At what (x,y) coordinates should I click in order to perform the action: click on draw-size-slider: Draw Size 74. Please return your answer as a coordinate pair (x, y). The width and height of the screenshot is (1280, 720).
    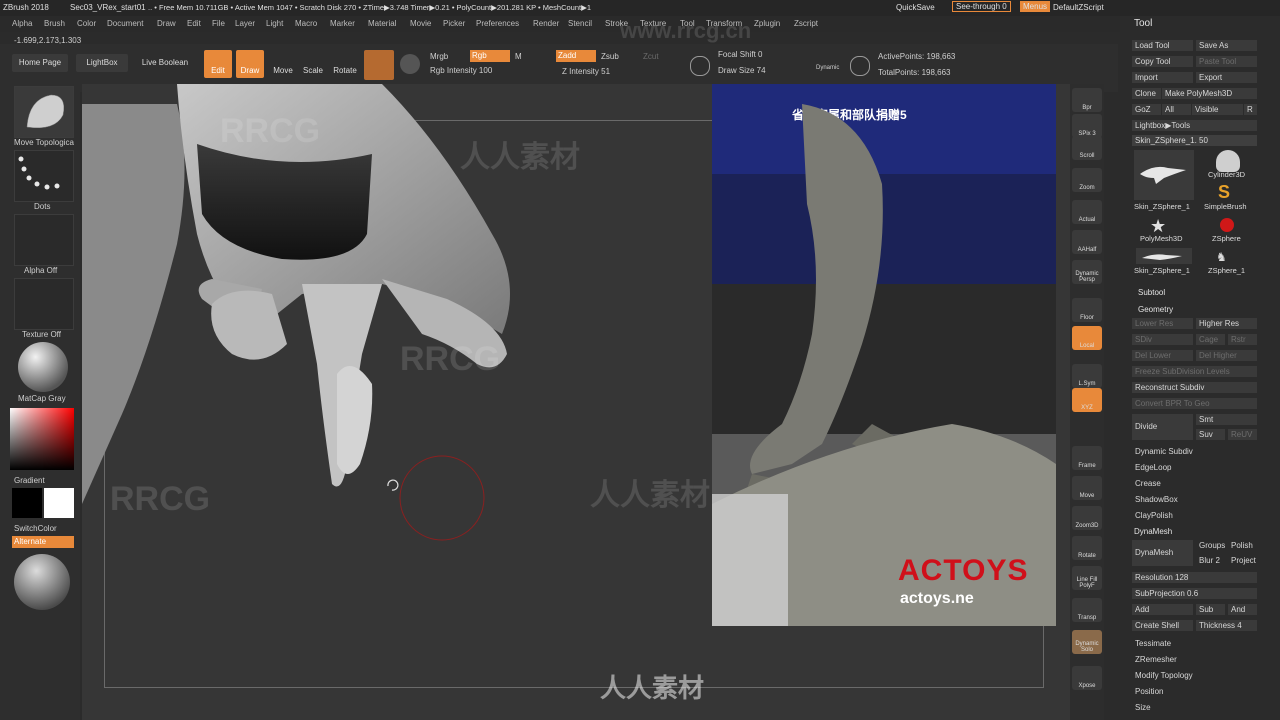
    Looking at the image, I should click on (742, 70).